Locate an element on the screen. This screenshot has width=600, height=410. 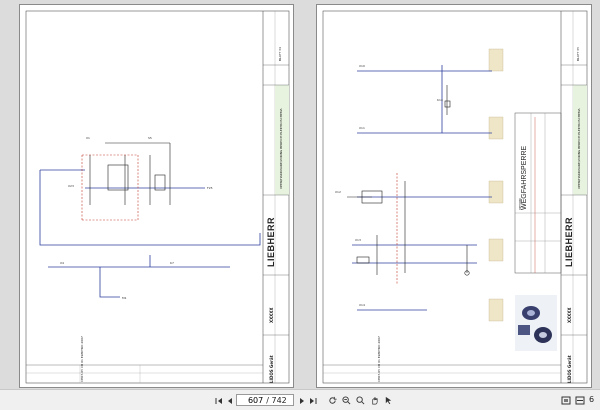
page-number-input is located at coordinates (253, 400).